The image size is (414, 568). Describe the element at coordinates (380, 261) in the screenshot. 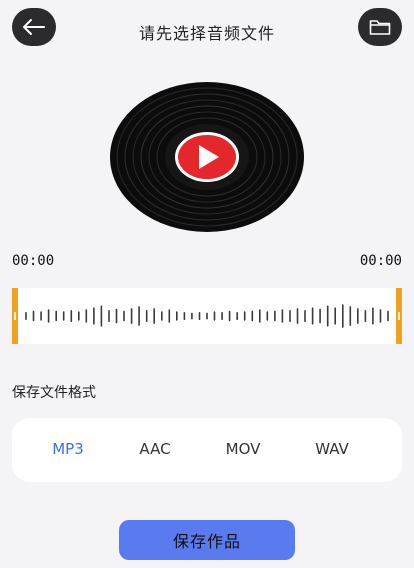

I see `end-time: 00:00` at that location.